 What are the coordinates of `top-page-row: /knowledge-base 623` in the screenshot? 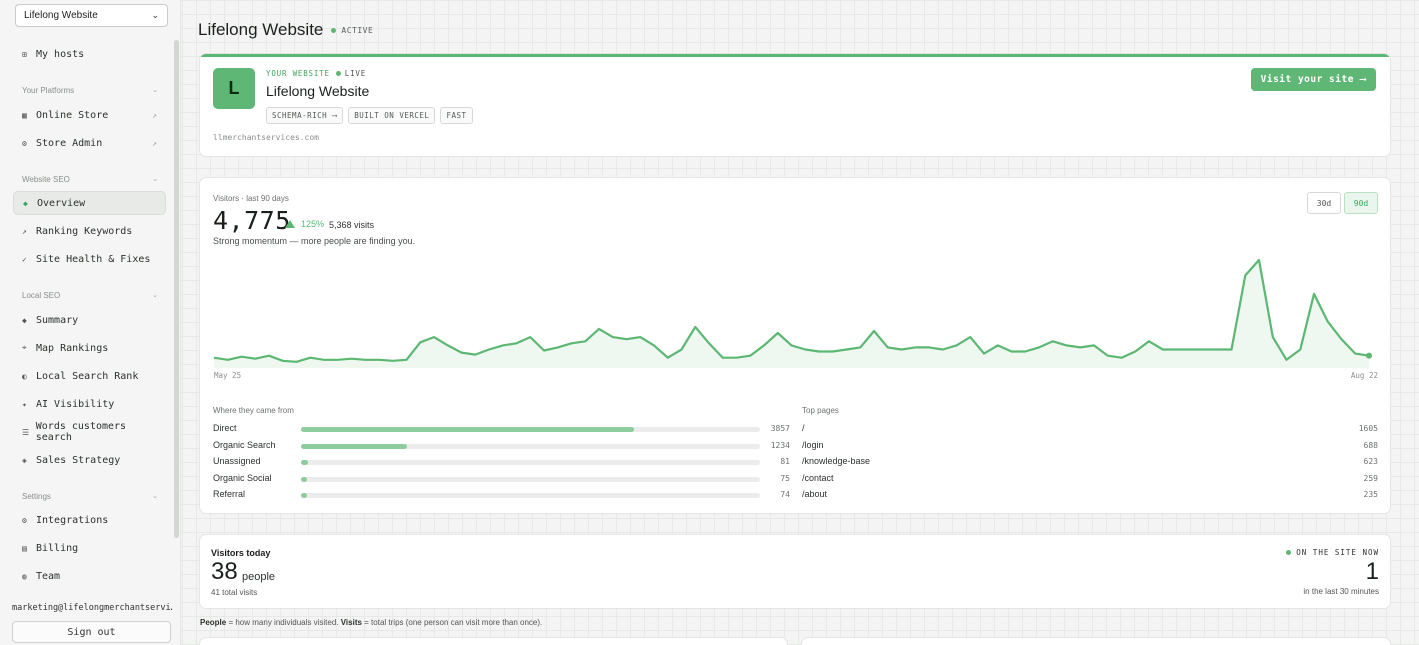 It's located at (1090, 463).